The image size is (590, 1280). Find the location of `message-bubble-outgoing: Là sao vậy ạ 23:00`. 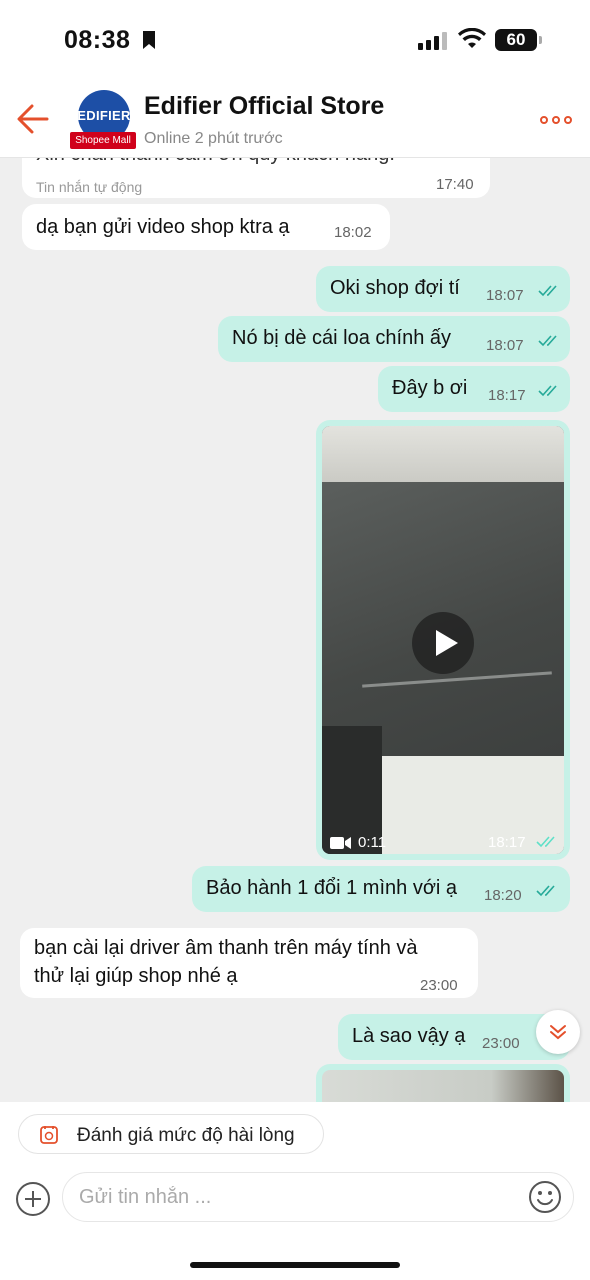

message-bubble-outgoing: Là sao vậy ạ 23:00 is located at coordinates (454, 1037).